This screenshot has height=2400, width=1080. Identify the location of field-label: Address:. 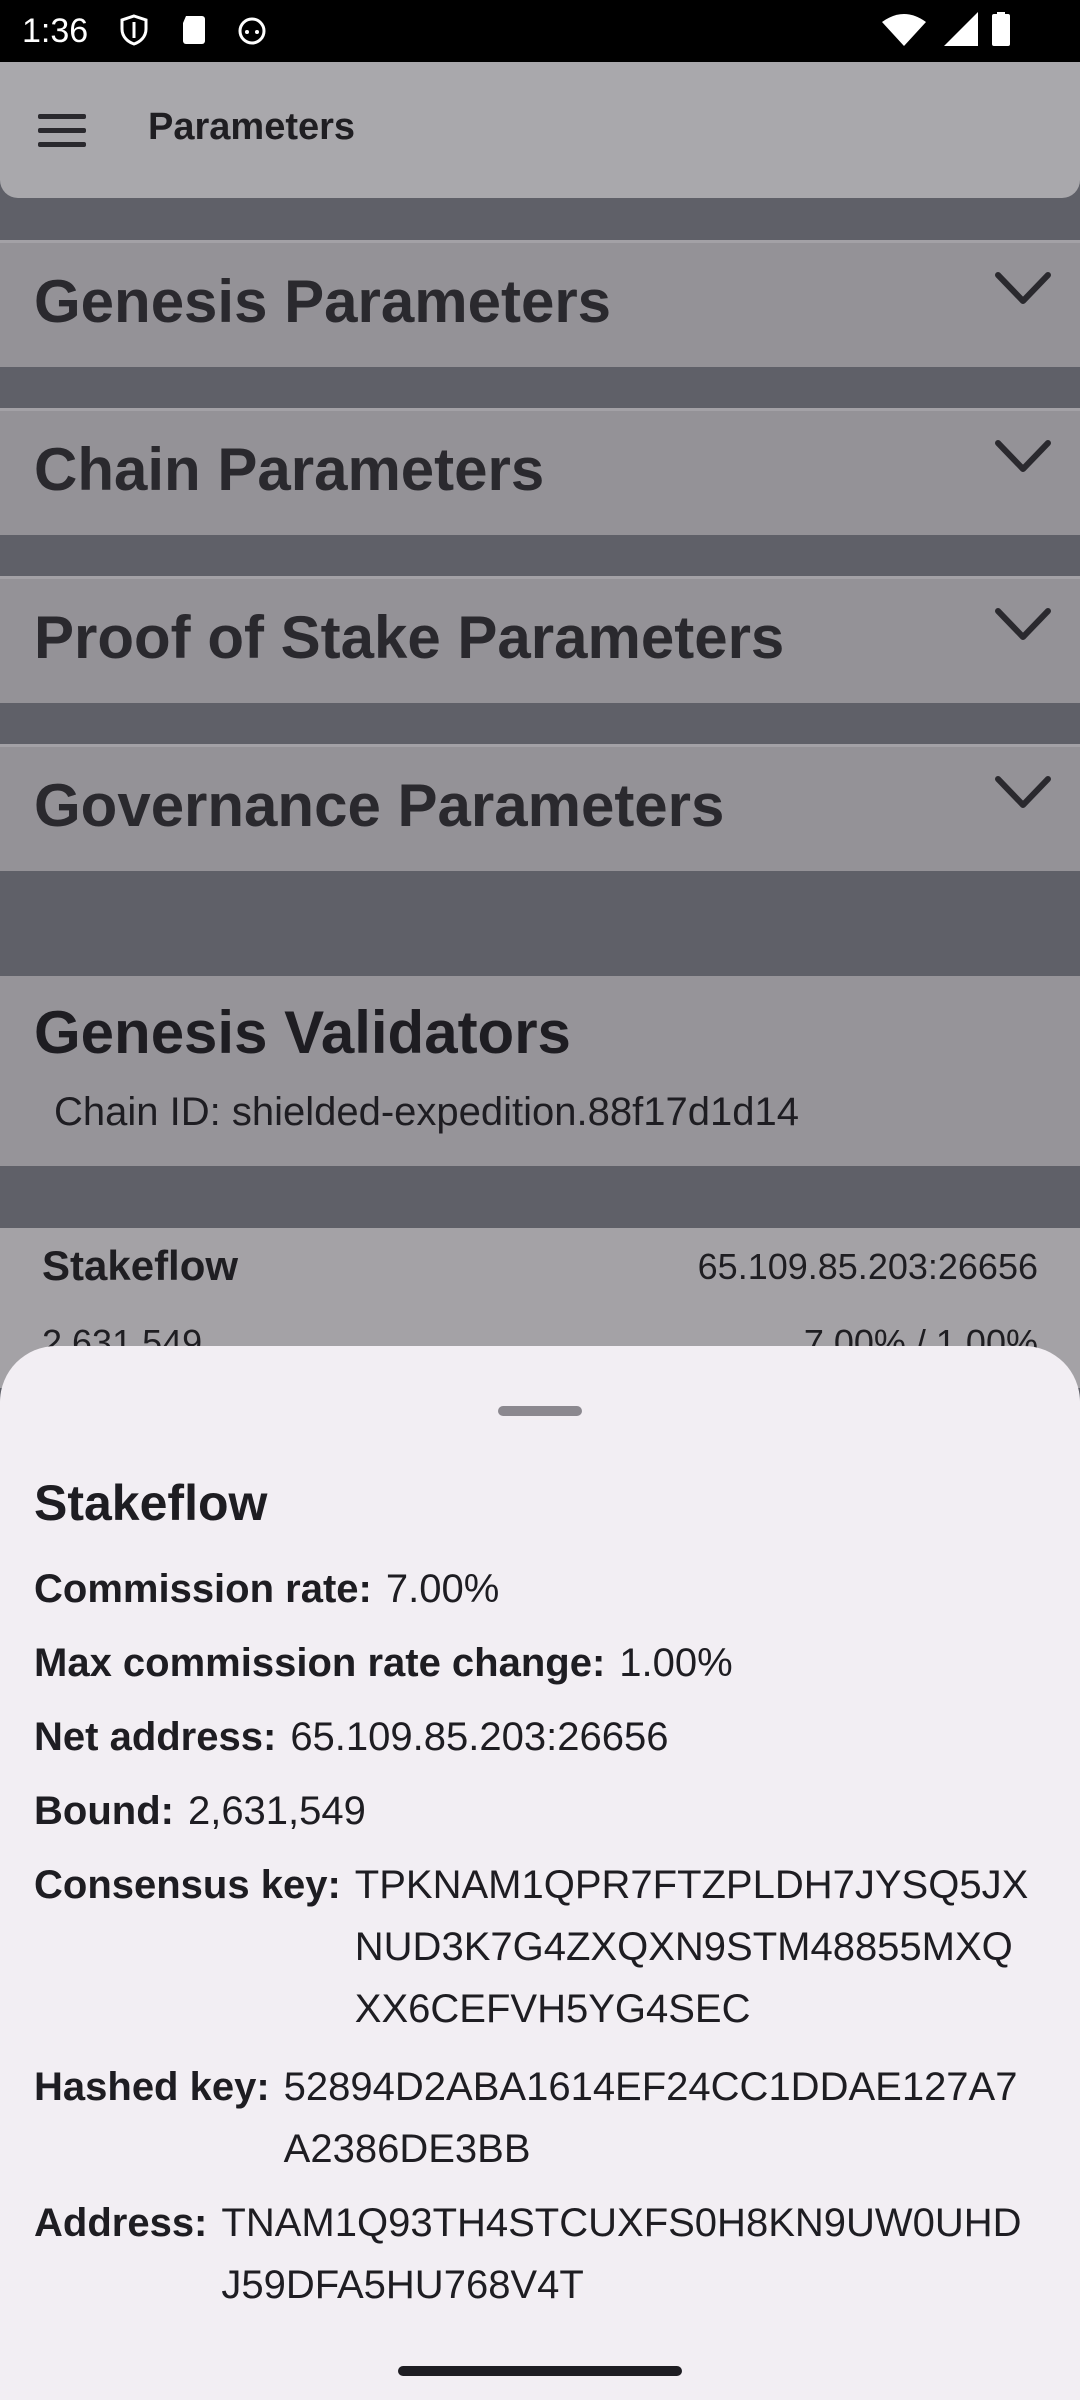
(121, 2223).